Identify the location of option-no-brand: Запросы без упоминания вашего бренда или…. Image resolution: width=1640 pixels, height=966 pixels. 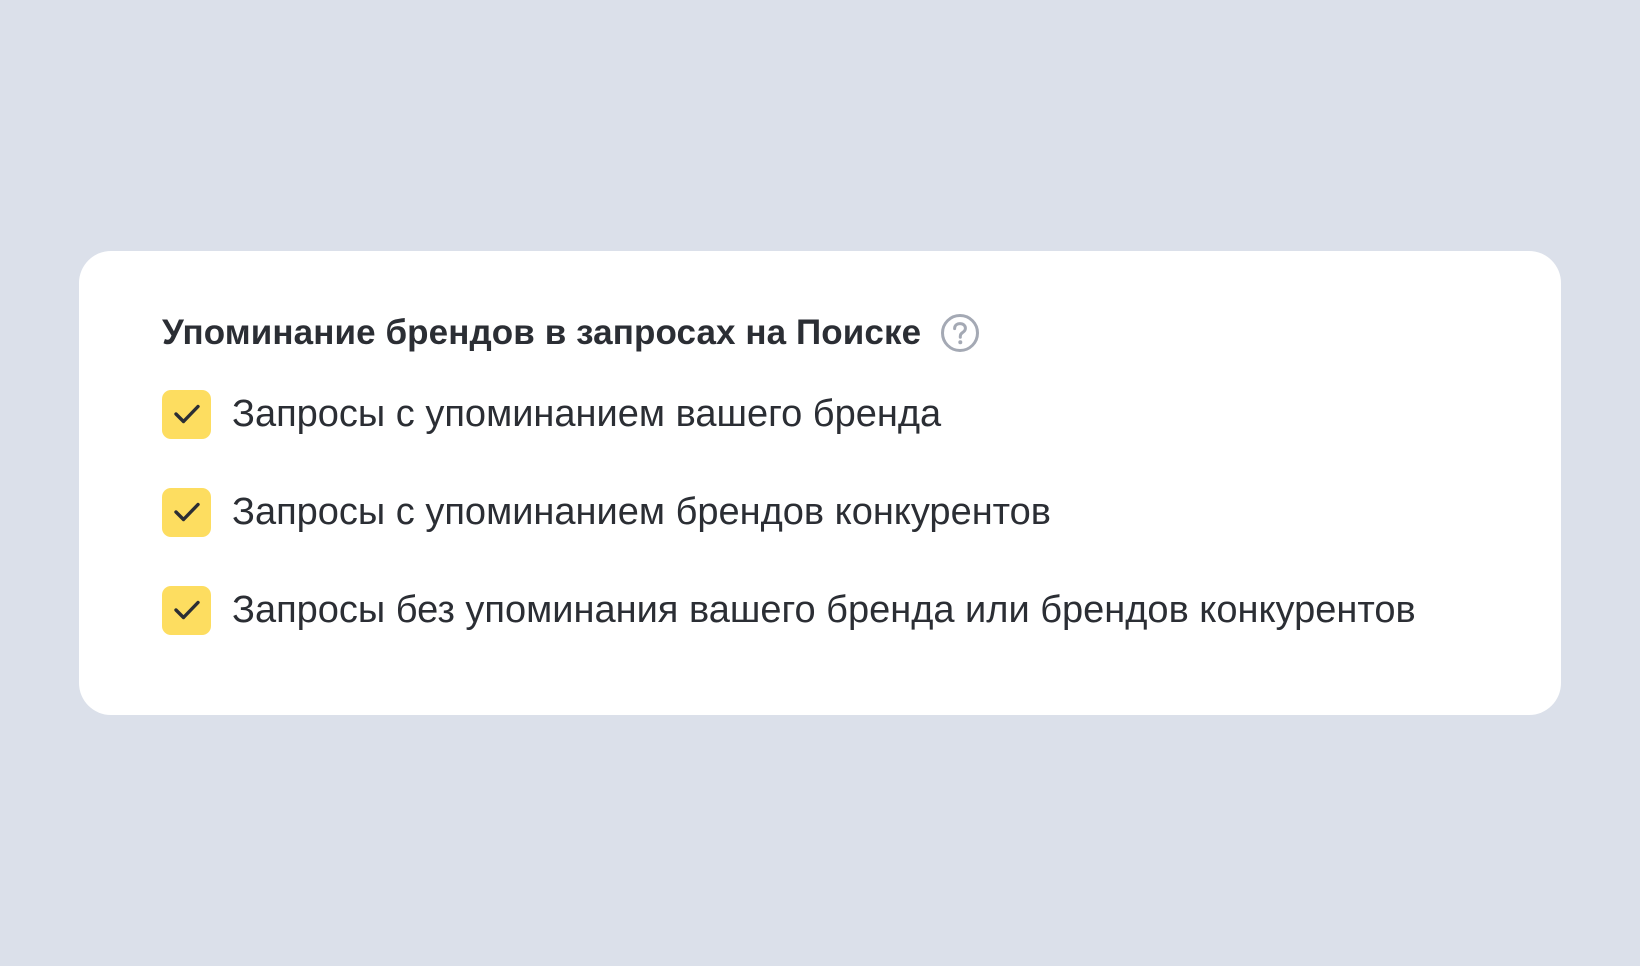
(861, 610).